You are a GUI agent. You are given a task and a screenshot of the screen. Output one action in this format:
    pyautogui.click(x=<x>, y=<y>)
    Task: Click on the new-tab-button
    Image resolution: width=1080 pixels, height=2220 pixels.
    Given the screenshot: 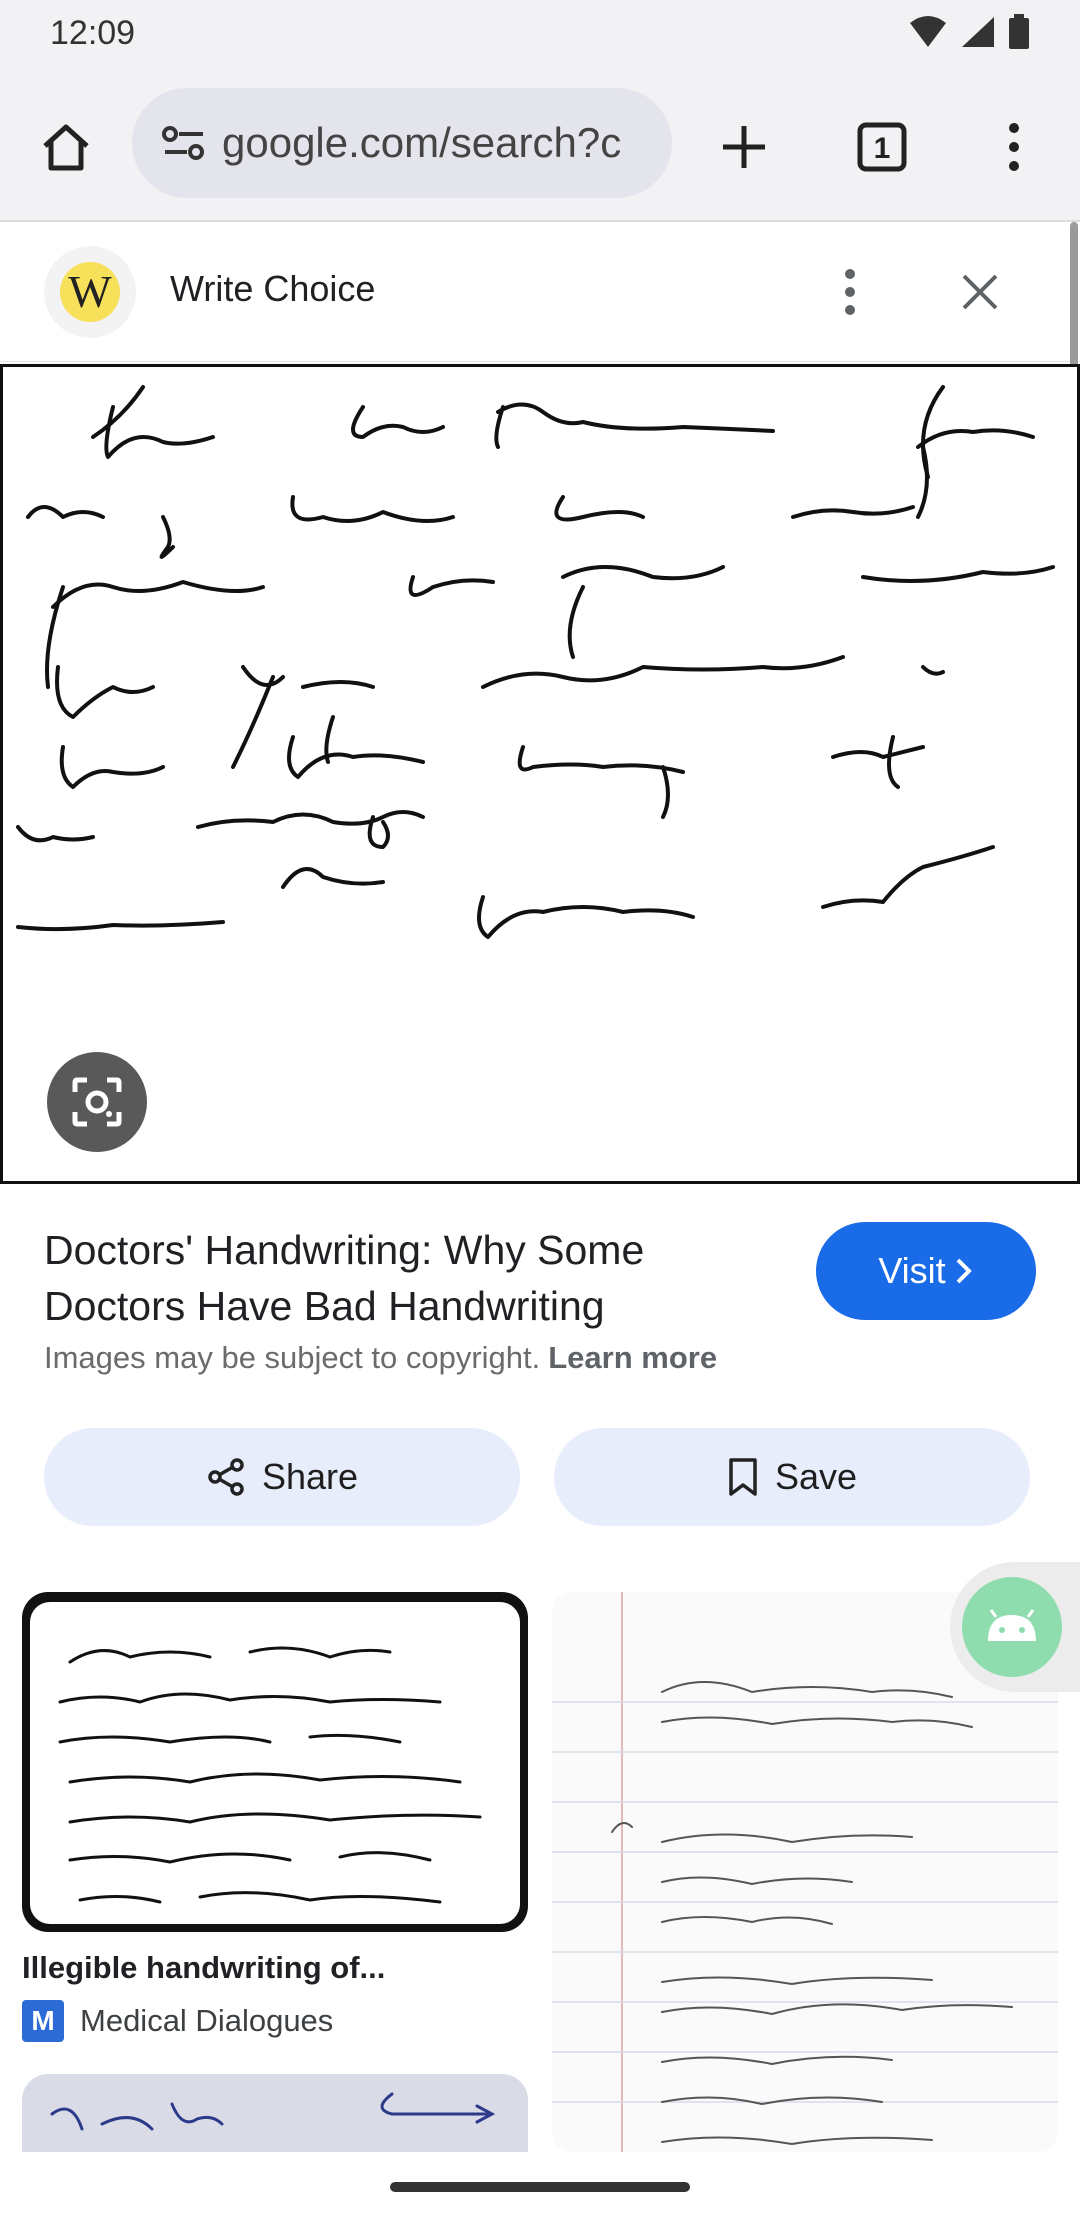 What is the action you would take?
    pyautogui.click(x=744, y=147)
    